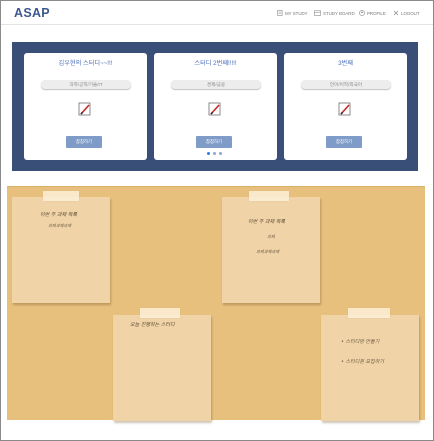 This screenshot has height=441, width=434. What do you see at coordinates (376, 13) in the screenshot?
I see `nav-profile-label: PROFILE` at bounding box center [376, 13].